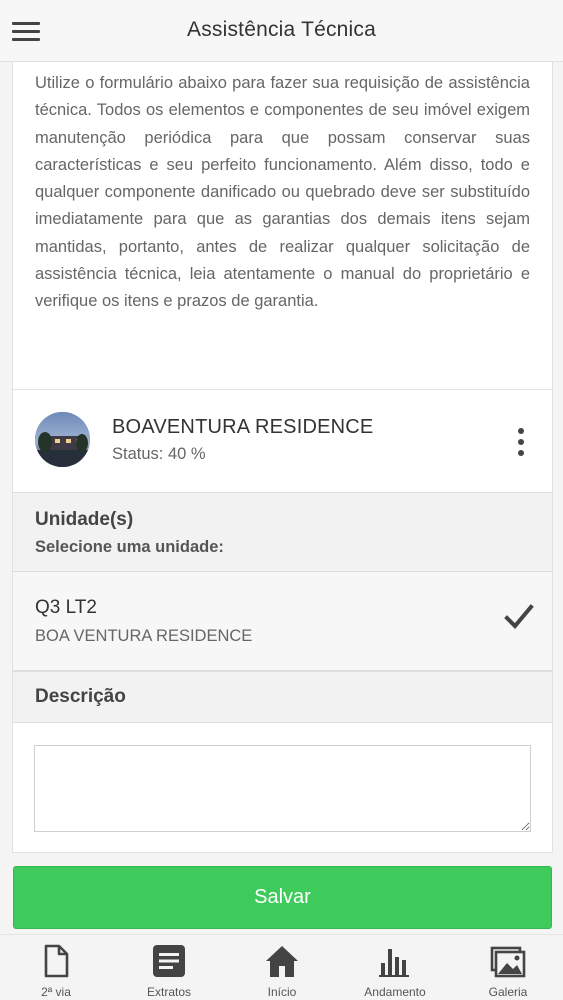  Describe the element at coordinates (80, 696) in the screenshot. I see `description-title: Descrição` at that location.